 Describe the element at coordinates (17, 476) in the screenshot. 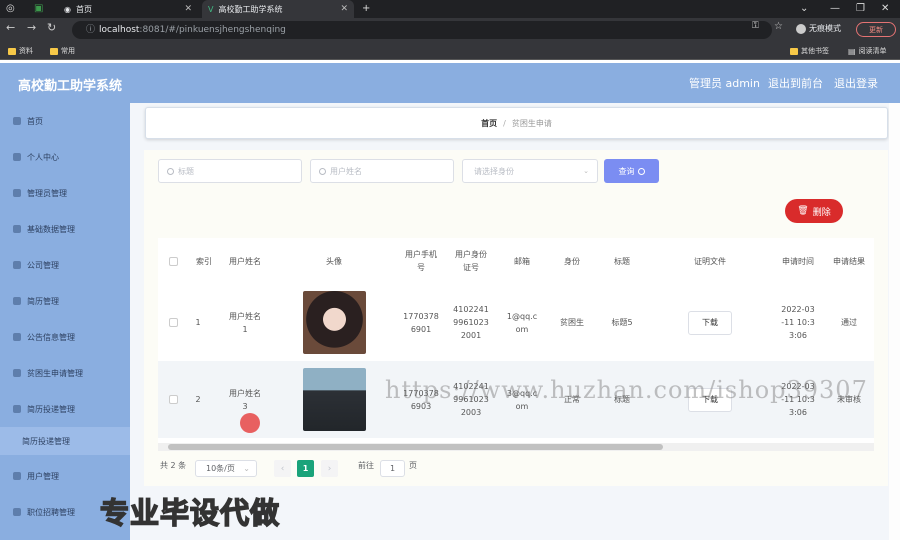

I see `users-icon` at that location.